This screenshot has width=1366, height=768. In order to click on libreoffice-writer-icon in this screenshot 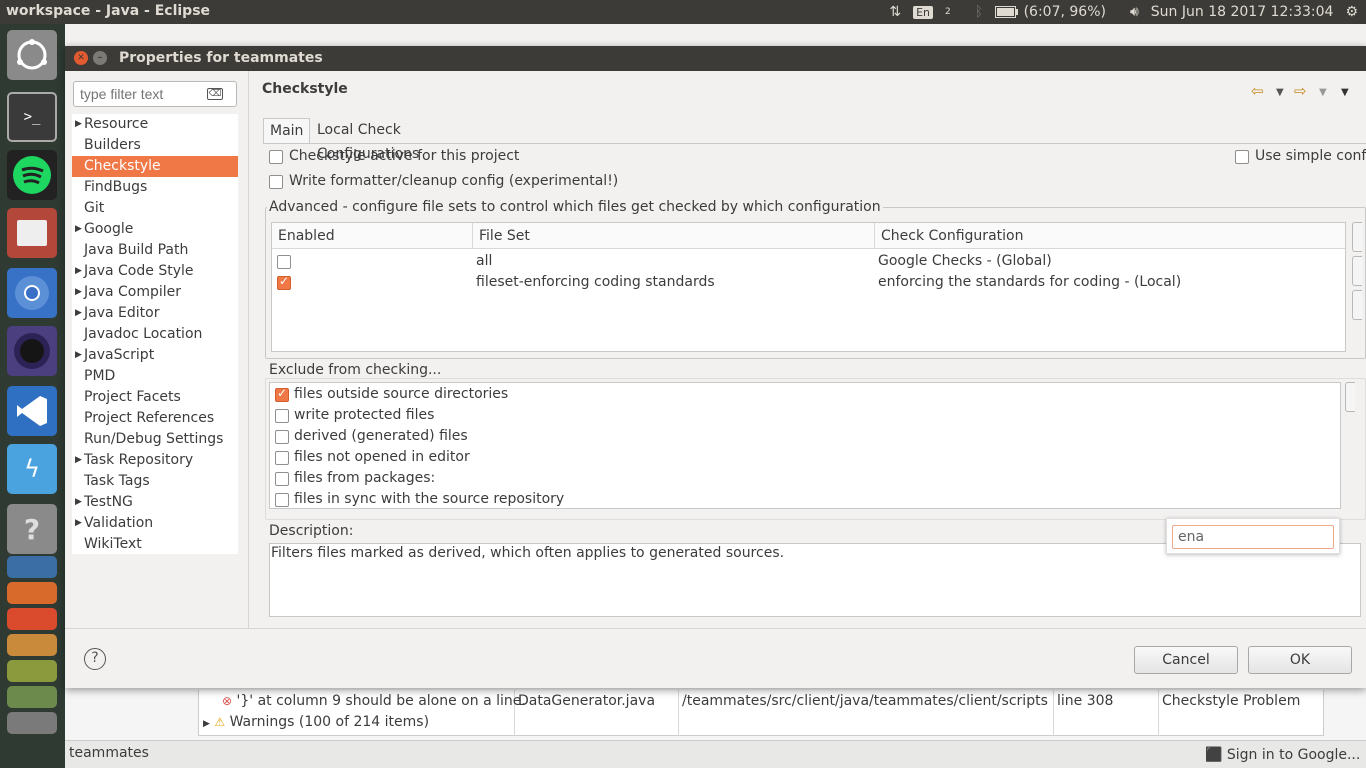, I will do `click(32, 567)`.